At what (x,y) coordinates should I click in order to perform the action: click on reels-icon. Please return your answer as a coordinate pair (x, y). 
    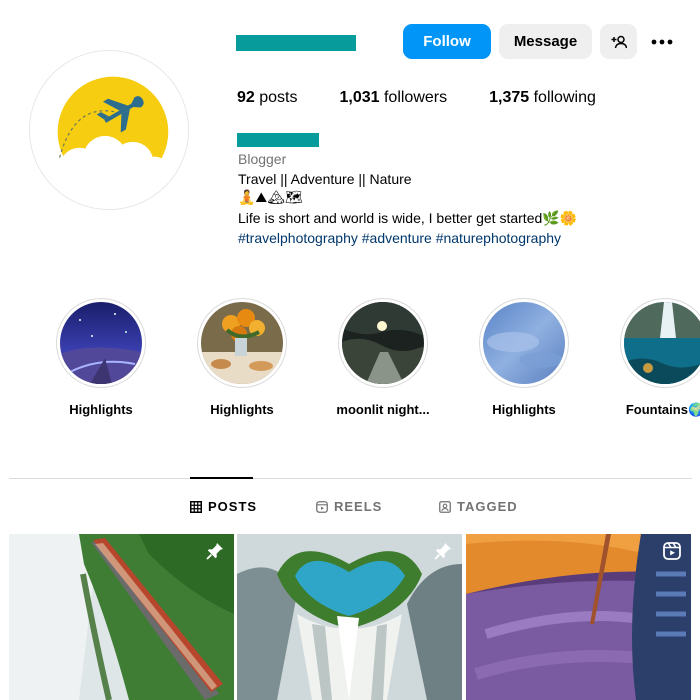
    Looking at the image, I should click on (322, 506).